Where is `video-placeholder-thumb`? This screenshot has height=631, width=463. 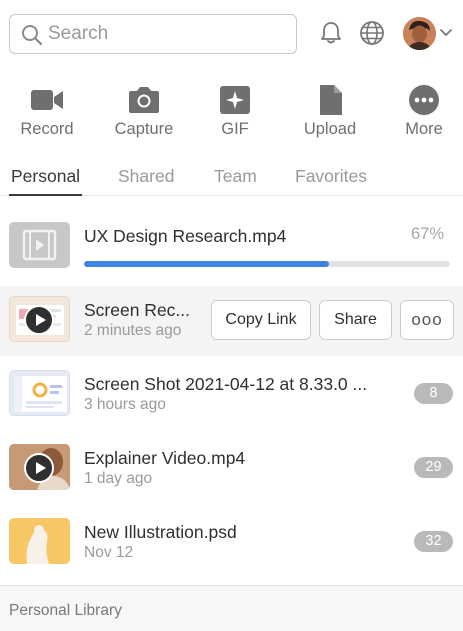
video-placeholder-thumb is located at coordinates (39, 245).